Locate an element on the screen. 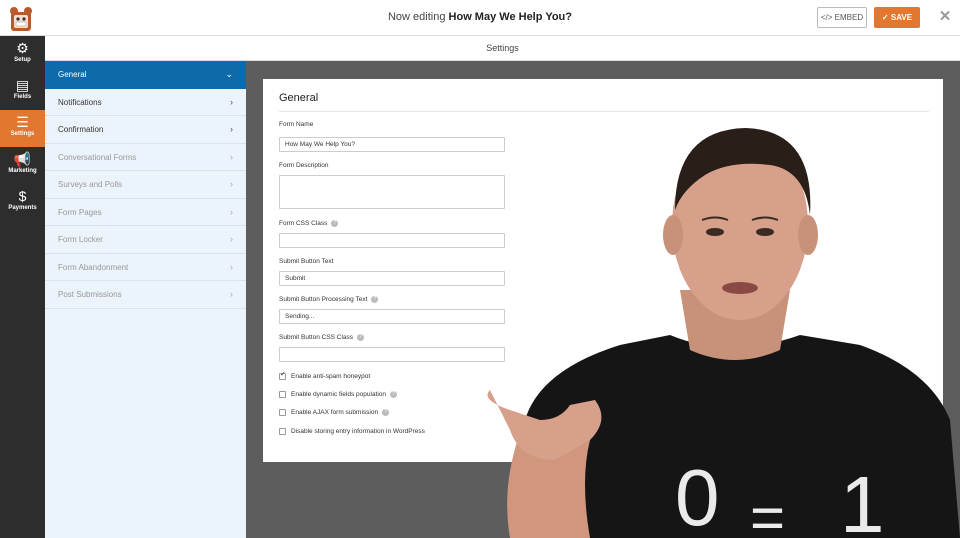 The width and height of the screenshot is (960, 538). checkbox-label: Enable anti-spam honeypot is located at coordinates (331, 377).